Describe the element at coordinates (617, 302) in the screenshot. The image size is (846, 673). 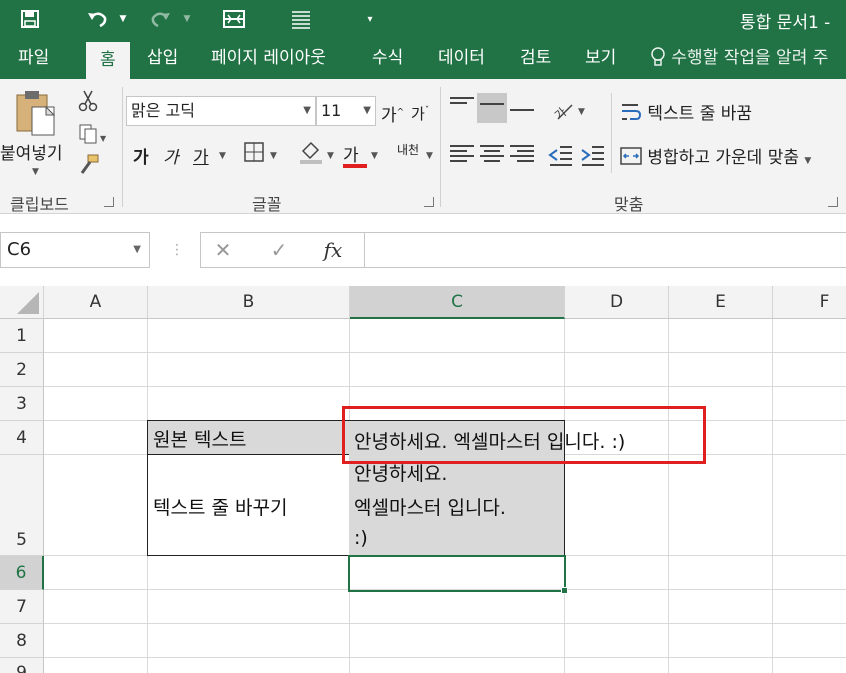
I see `column-header-d: D` at that location.